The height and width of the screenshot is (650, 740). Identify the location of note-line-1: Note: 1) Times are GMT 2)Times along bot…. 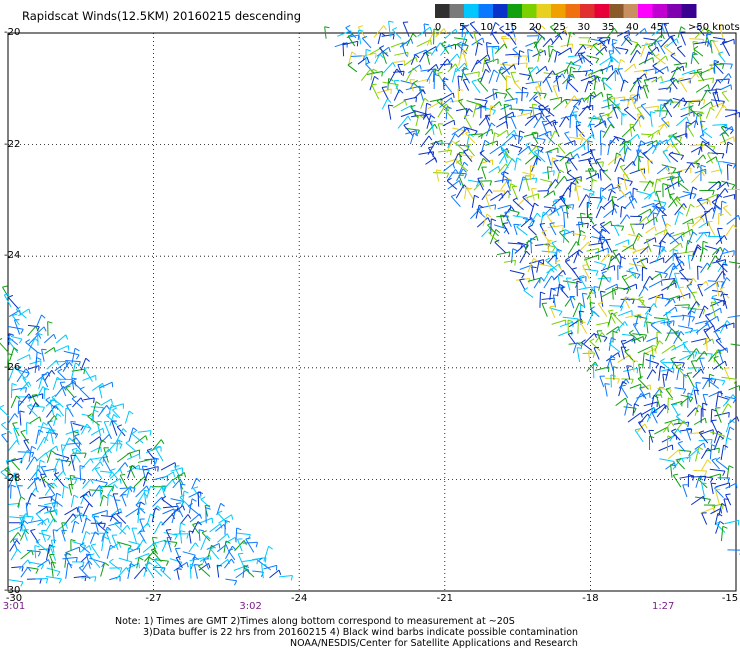
(315, 621).